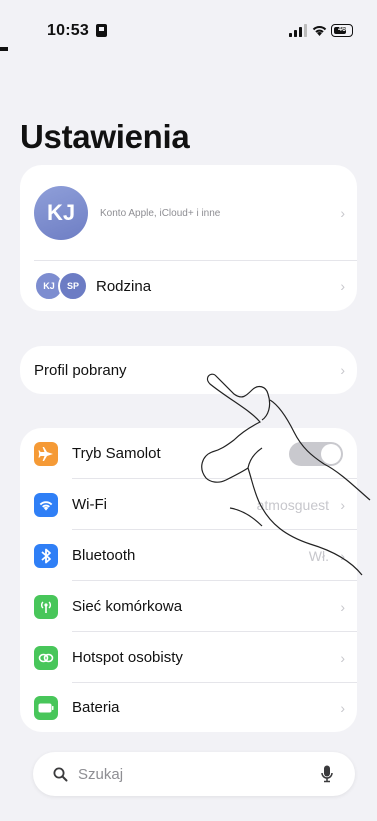 The width and height of the screenshot is (377, 821). I want to click on hotspot-row: Hotspot osobisty ›, so click(188, 657).